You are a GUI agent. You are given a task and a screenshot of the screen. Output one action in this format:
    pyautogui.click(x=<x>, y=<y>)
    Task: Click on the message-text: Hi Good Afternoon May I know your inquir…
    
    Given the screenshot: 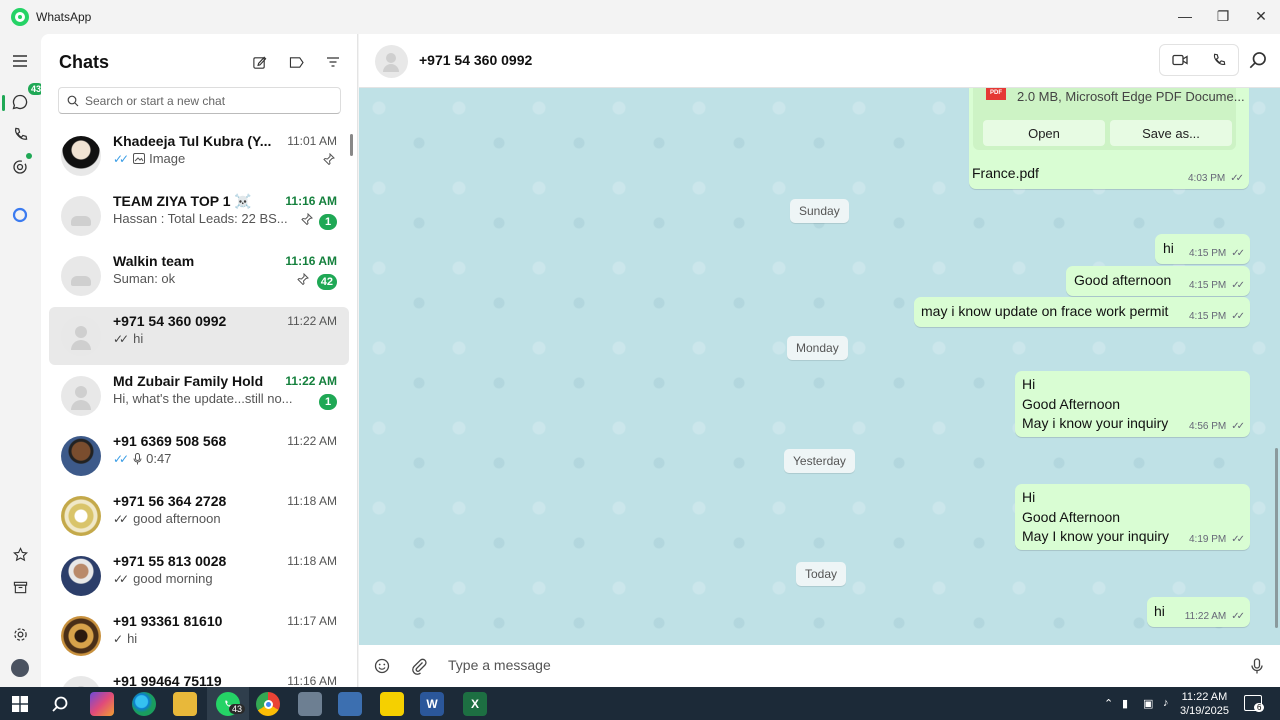 What is the action you would take?
    pyautogui.click(x=1096, y=516)
    